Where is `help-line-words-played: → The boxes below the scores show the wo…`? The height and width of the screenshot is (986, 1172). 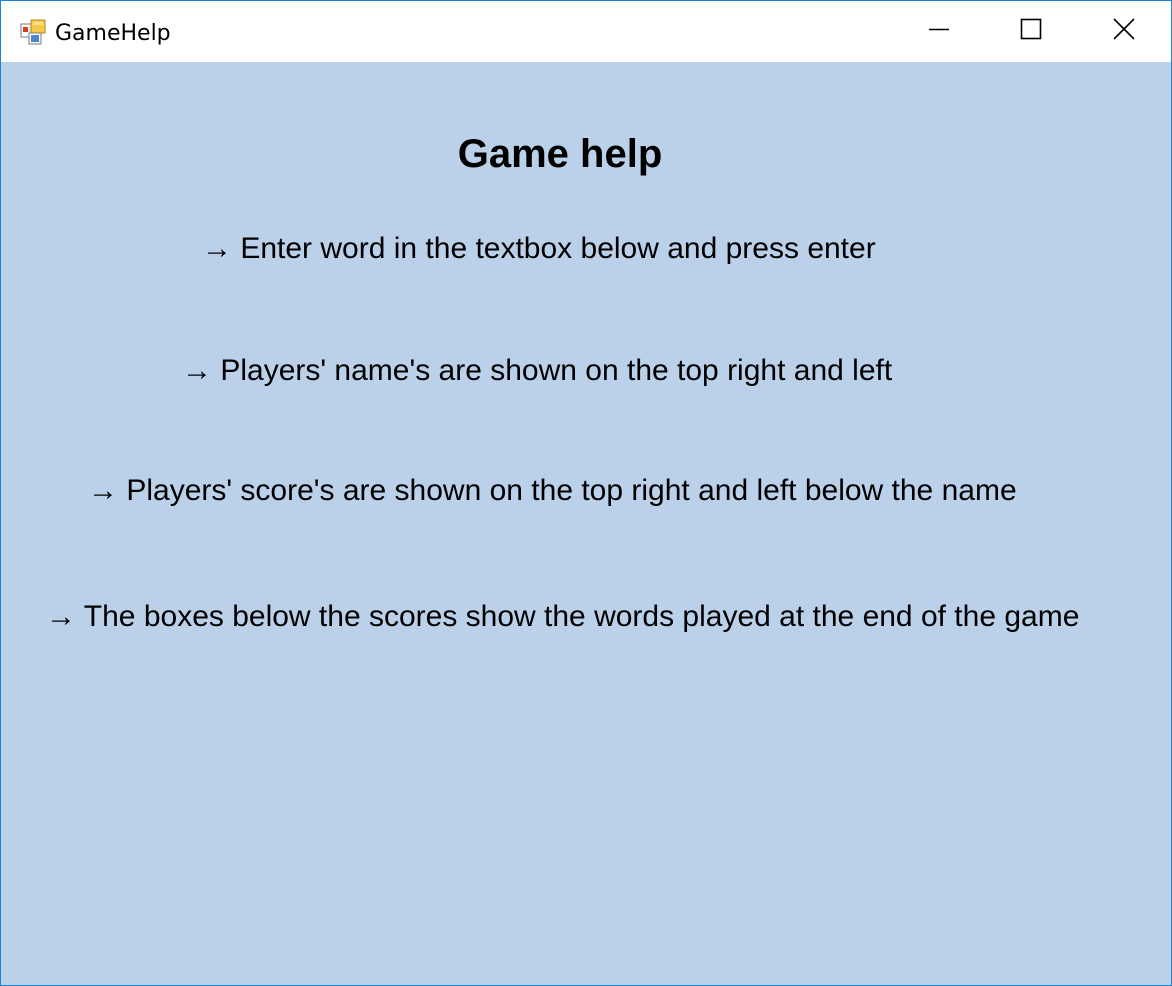
help-line-words-played: → The boxes below the scores show the wo… is located at coordinates (563, 616).